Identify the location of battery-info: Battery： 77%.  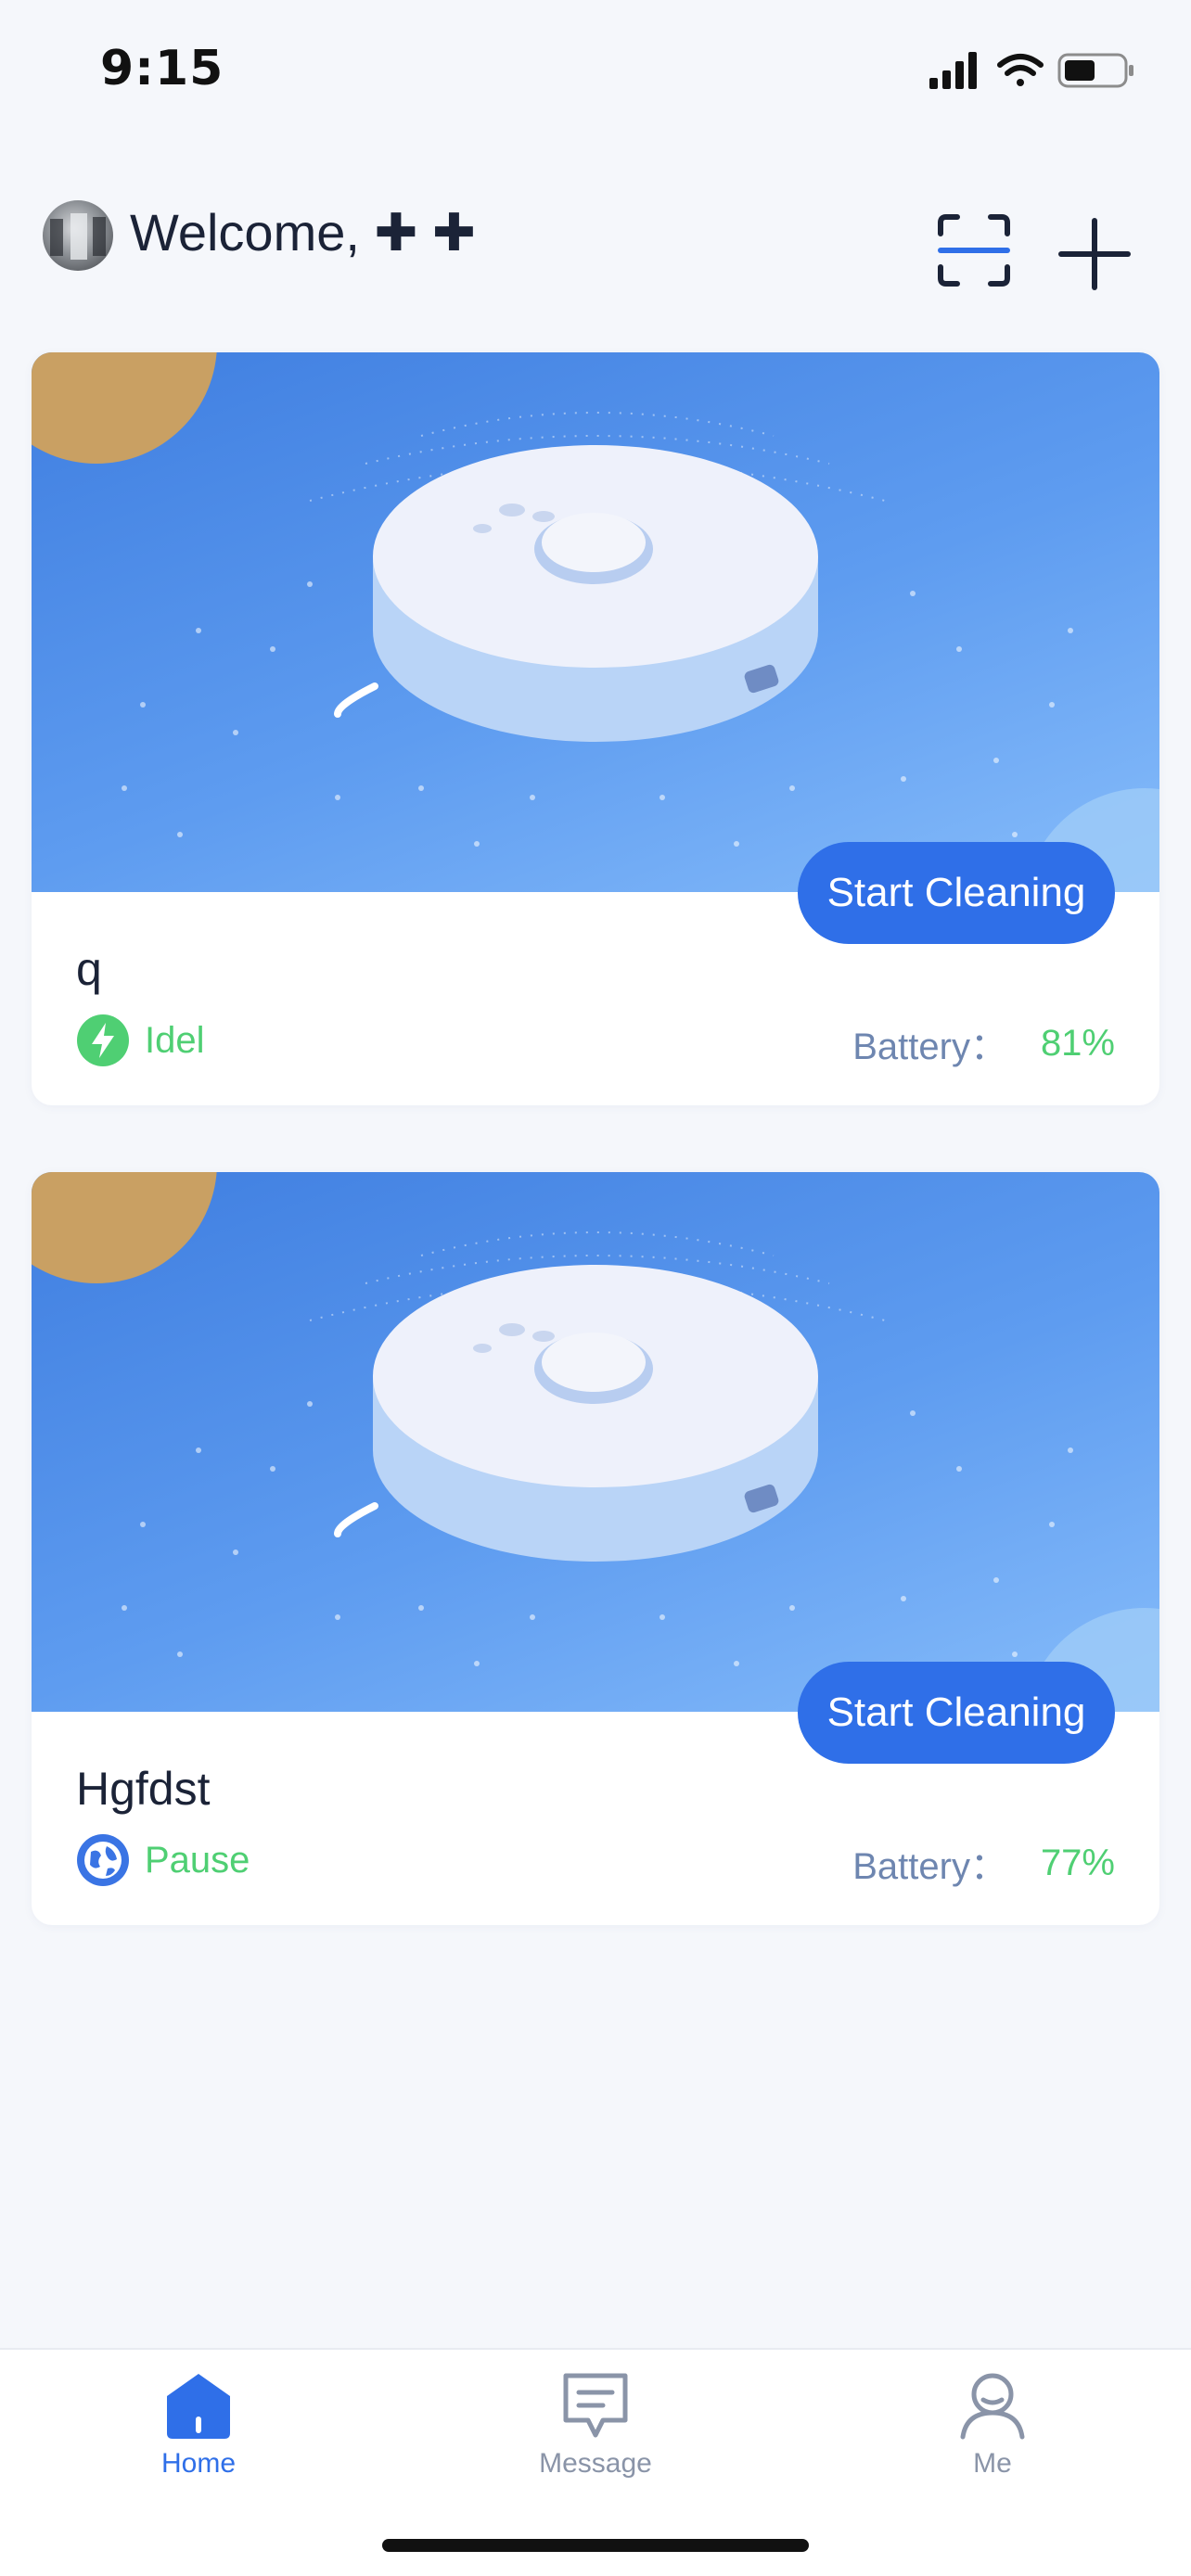
(984, 1863).